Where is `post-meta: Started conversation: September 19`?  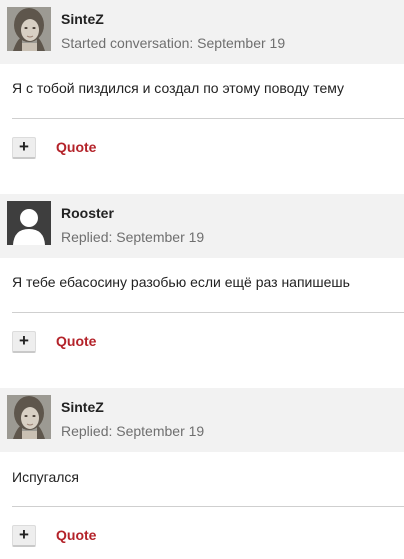 post-meta: Started conversation: September 19 is located at coordinates (173, 43).